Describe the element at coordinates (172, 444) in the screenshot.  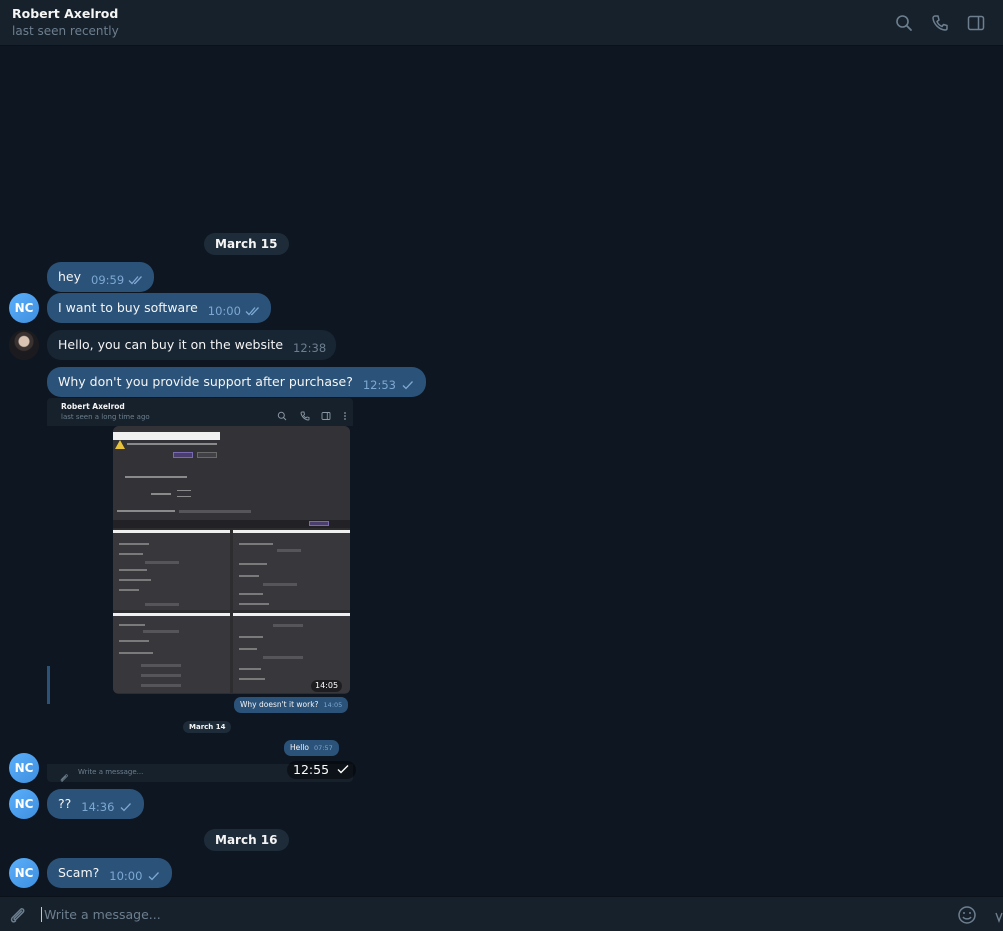
I see `dialog-warning-line` at that location.